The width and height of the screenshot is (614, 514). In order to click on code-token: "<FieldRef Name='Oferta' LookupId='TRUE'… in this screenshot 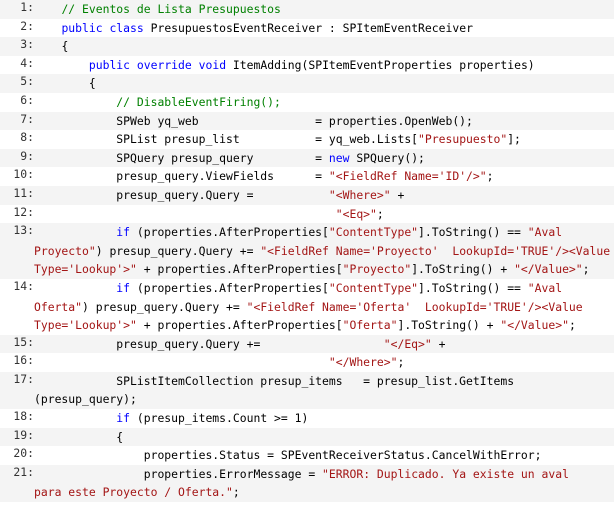, I will do `click(414, 306)`.